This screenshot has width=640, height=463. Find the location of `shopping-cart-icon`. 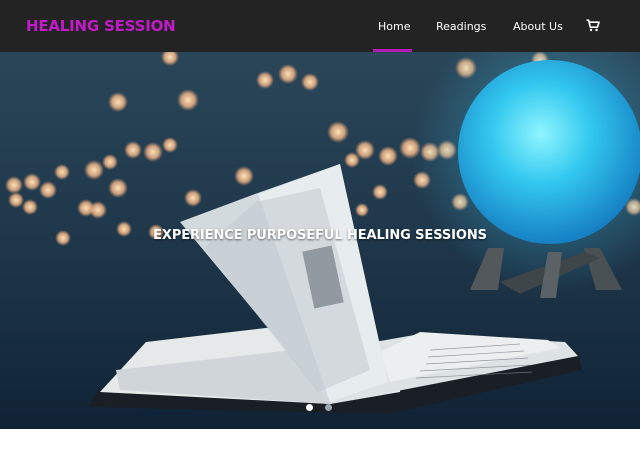

shopping-cart-icon is located at coordinates (593, 25).